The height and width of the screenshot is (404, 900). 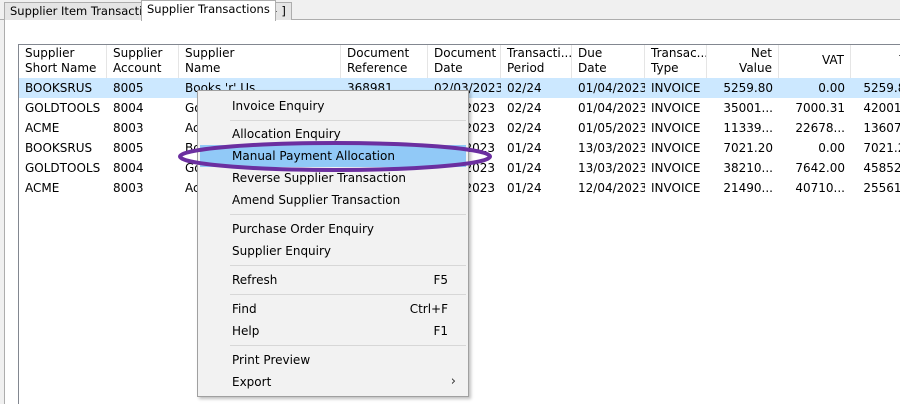 I want to click on menu-item-purchase-order-enquiry: Purchase Order Enquiry, so click(x=333, y=229).